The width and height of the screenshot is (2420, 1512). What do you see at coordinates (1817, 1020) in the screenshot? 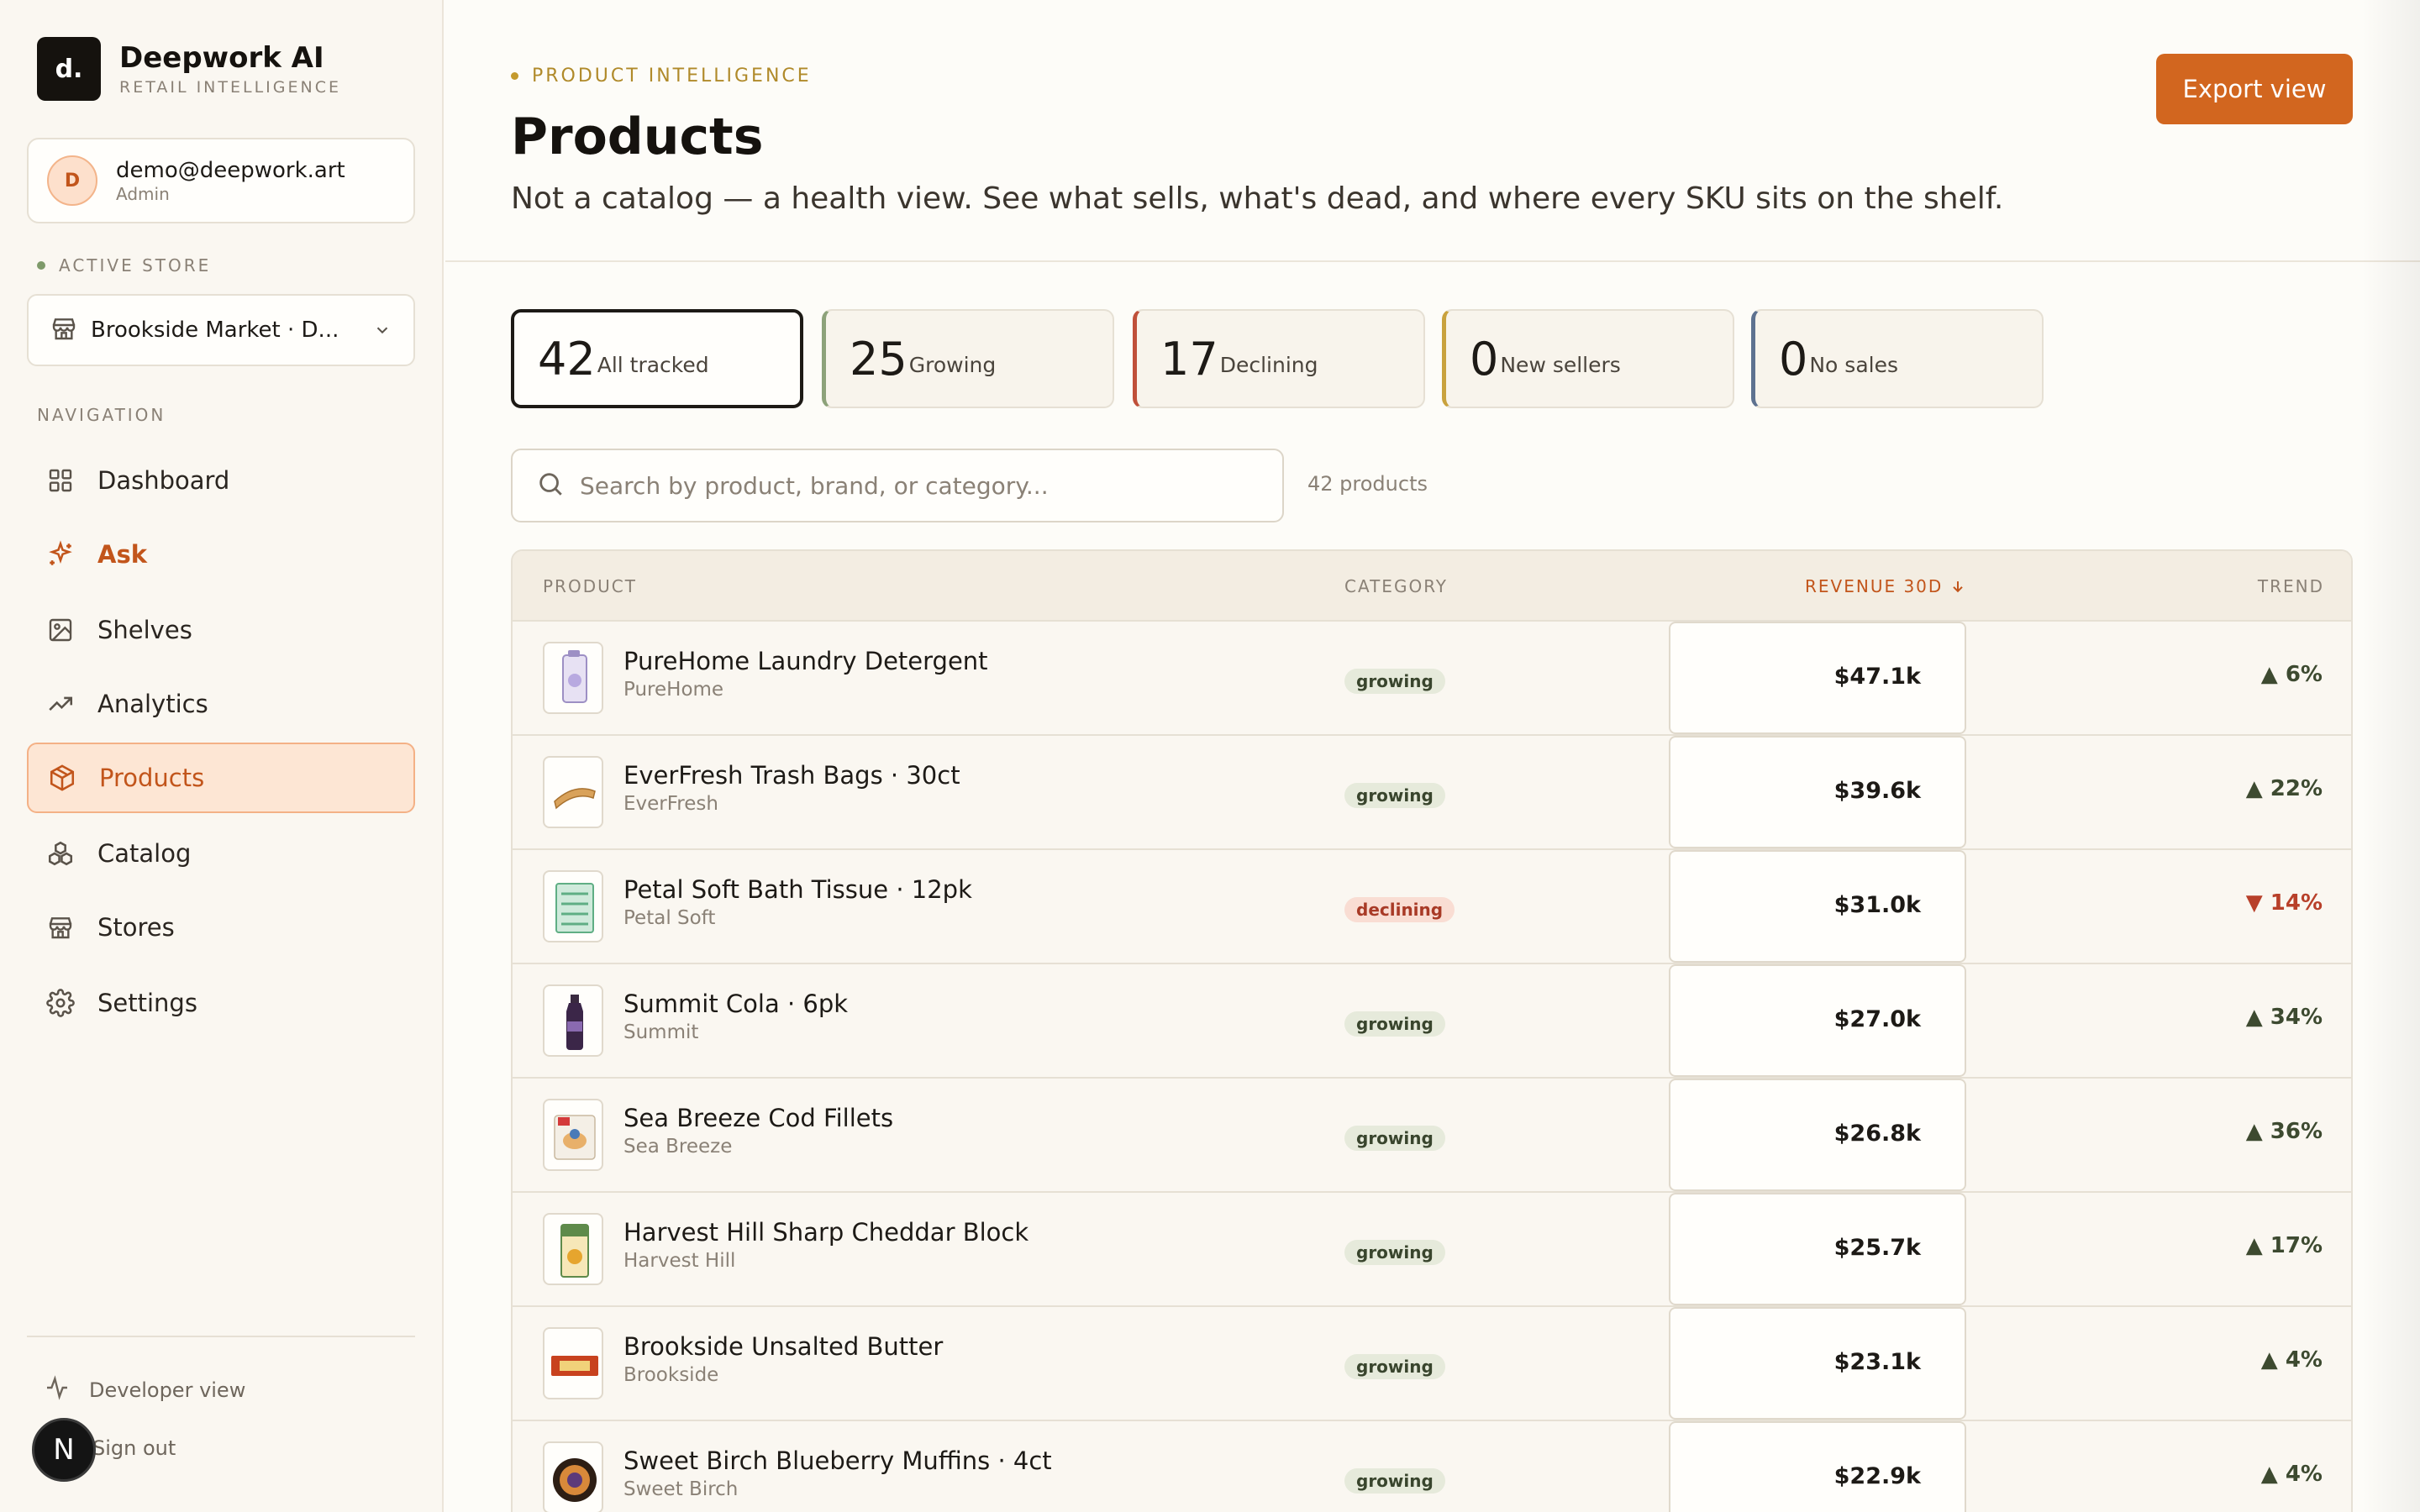
I see `revenue-cell: $27.0k` at bounding box center [1817, 1020].